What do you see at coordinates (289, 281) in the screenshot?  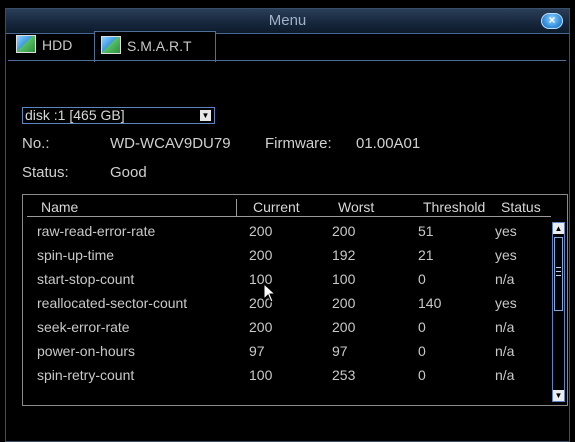 I see `table-row: start-stop-count 100 100 0 n/a` at bounding box center [289, 281].